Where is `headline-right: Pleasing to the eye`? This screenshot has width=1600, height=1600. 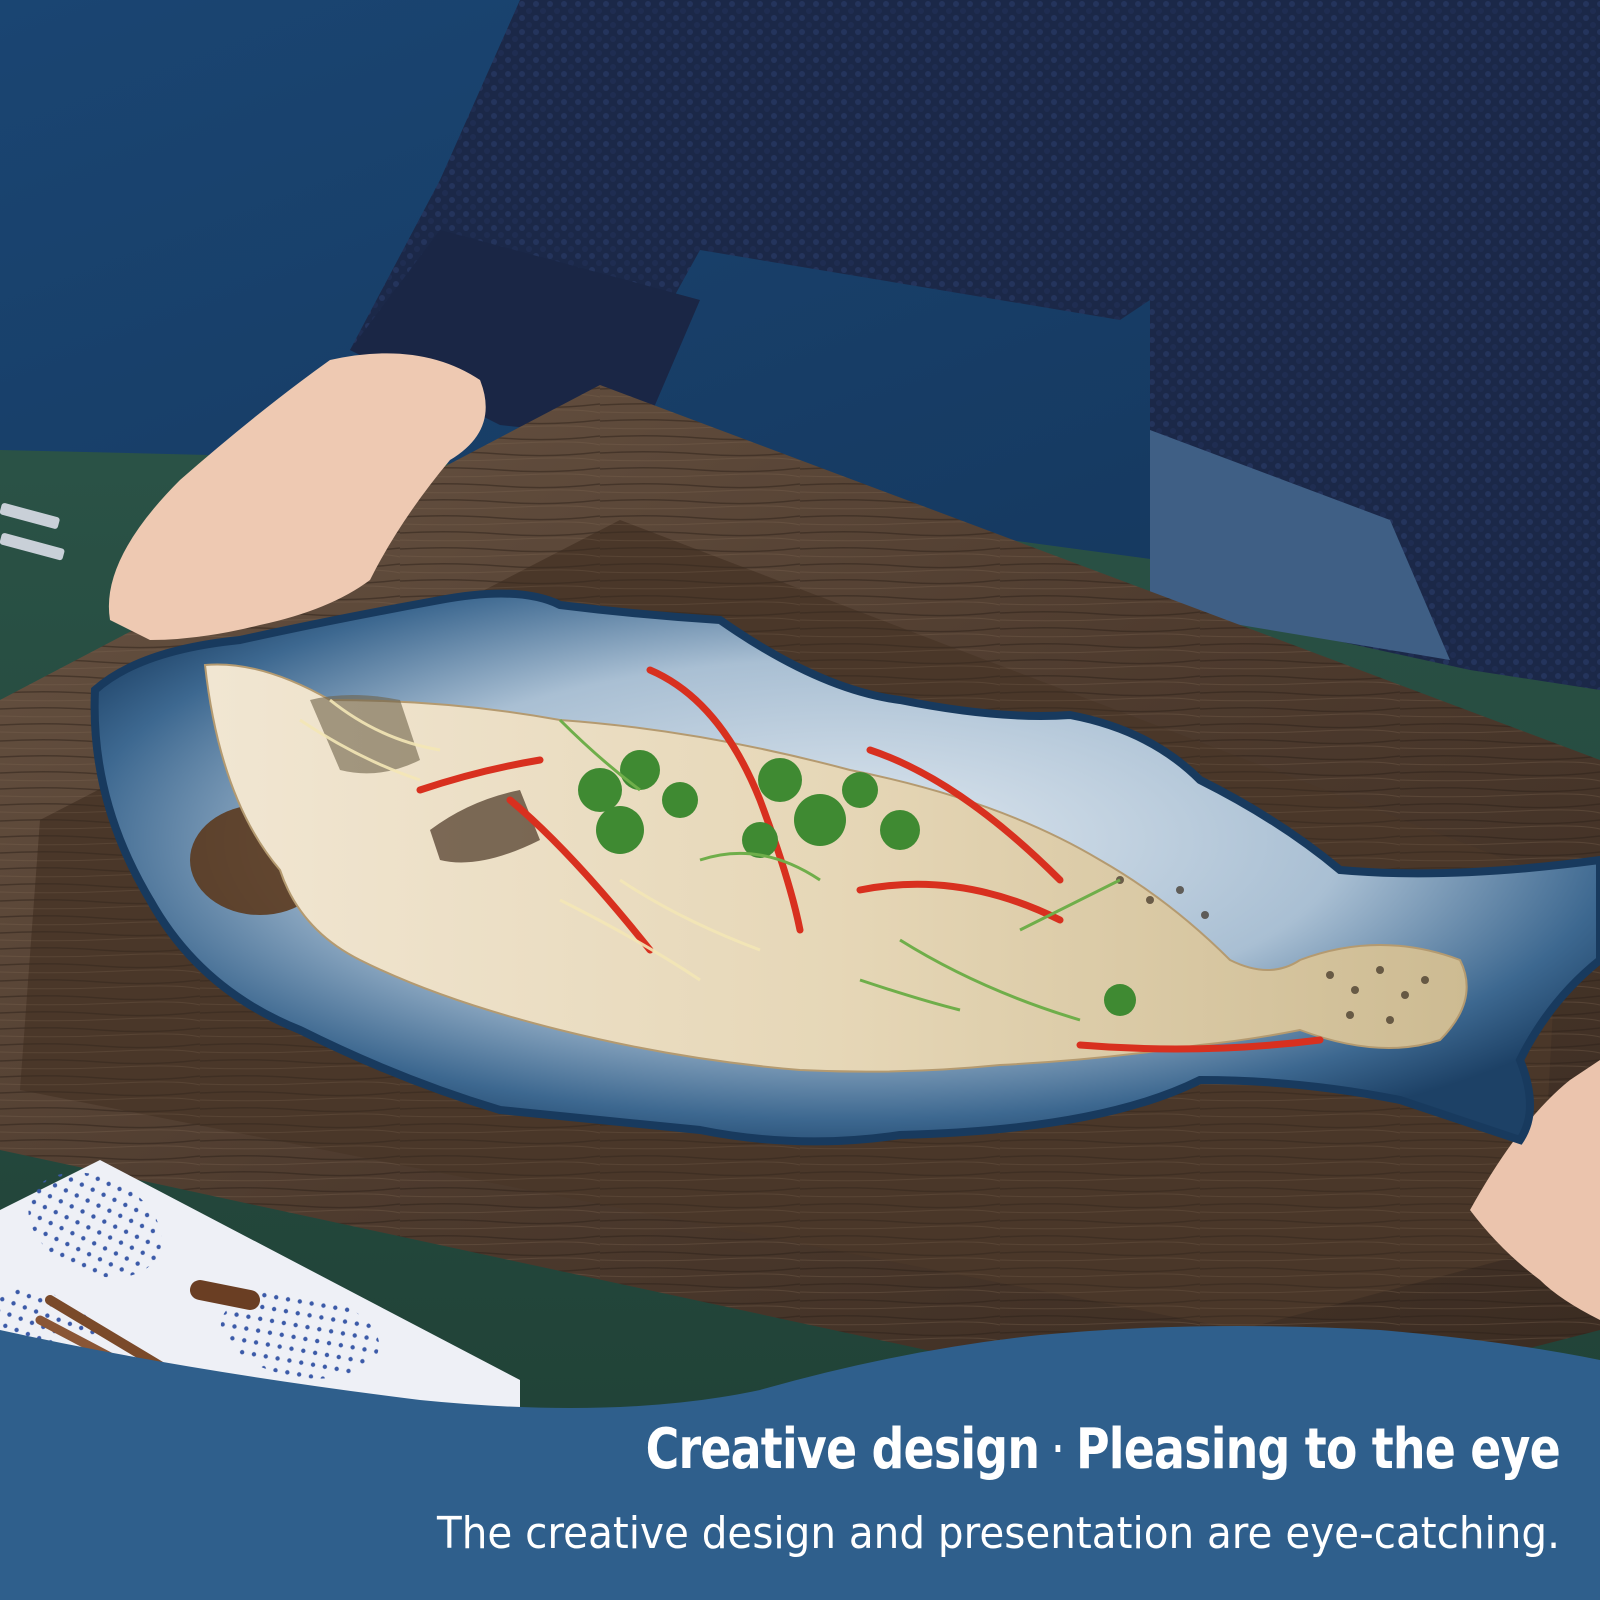 headline-right: Pleasing to the eye is located at coordinates (1318, 1449).